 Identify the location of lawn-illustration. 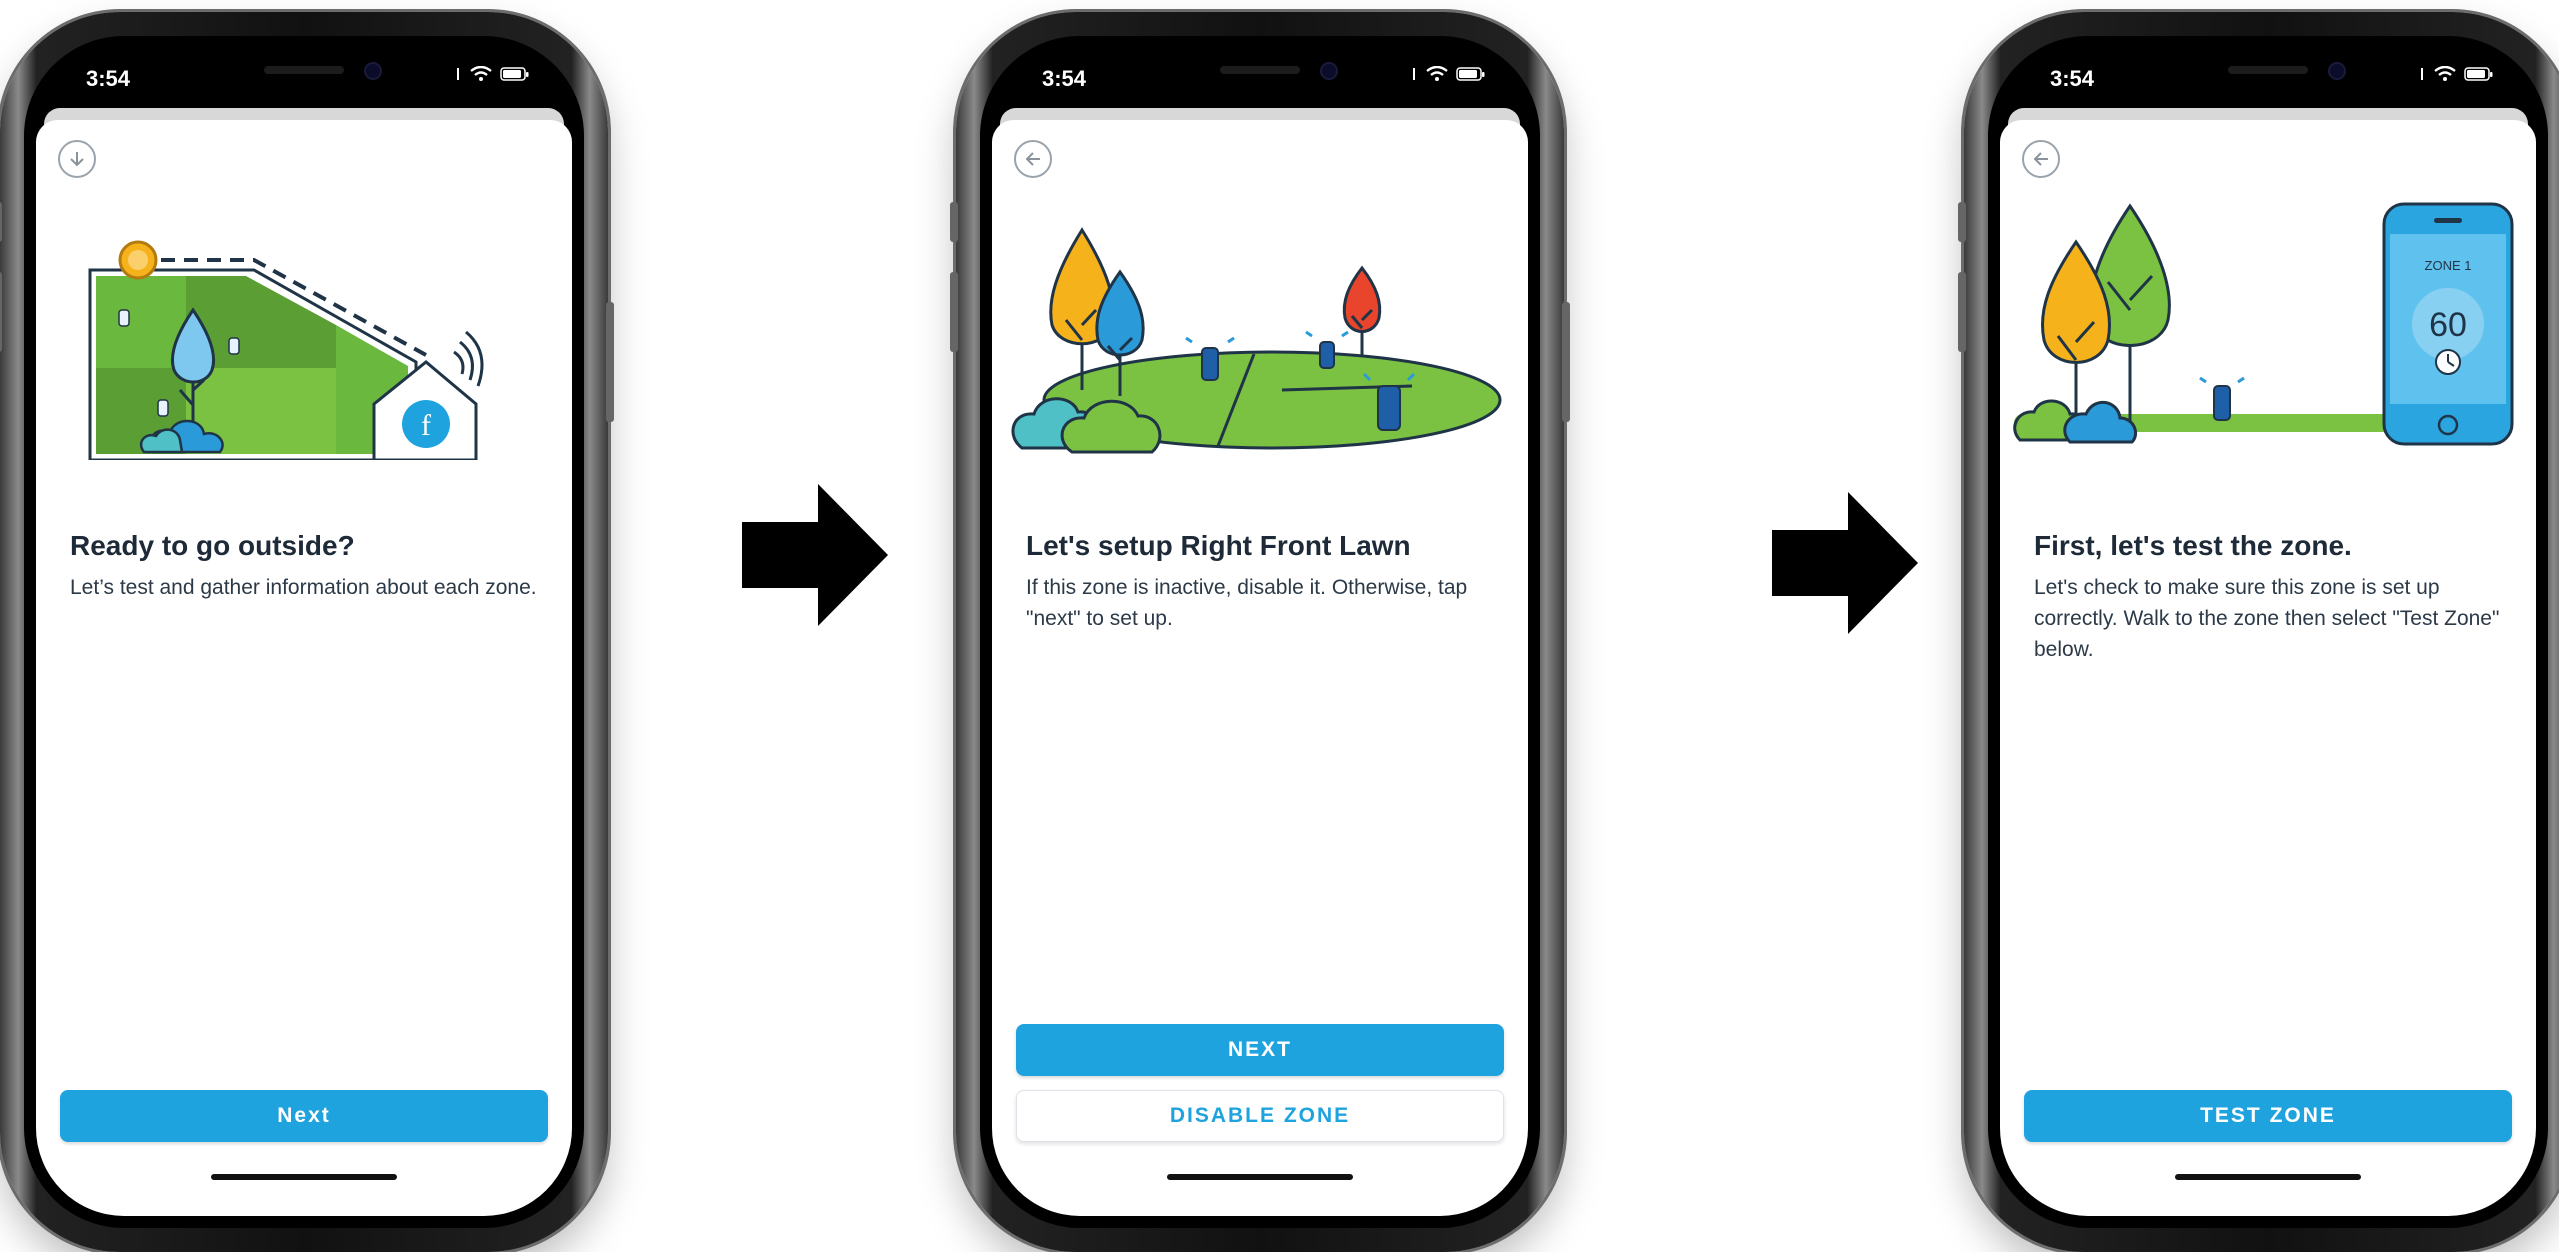
(1260, 325).